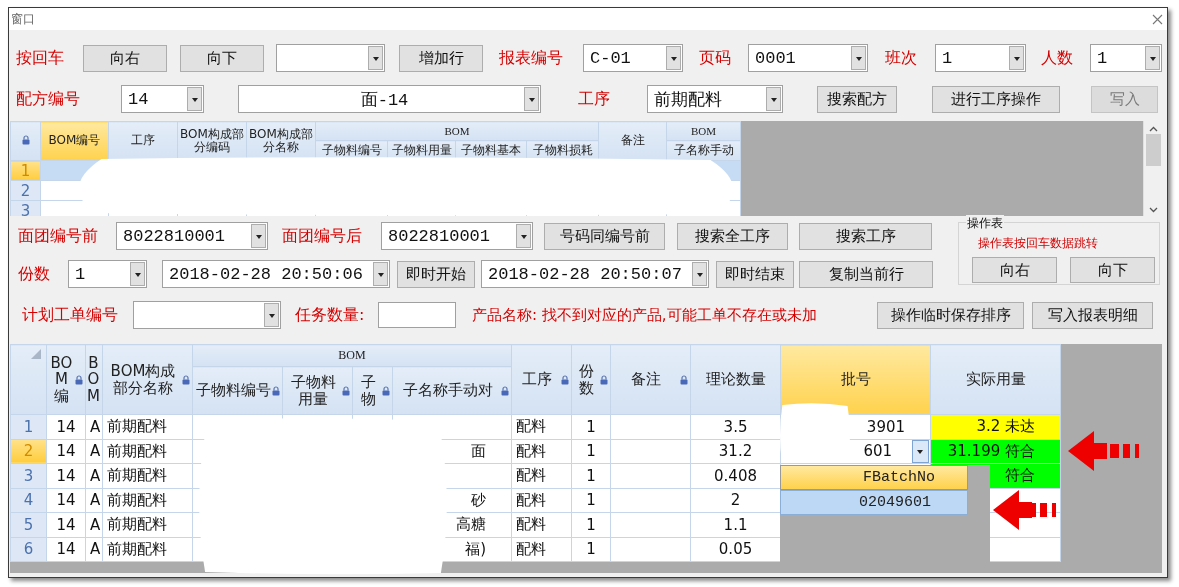 This screenshot has width=1179, height=587. I want to click on scroll-down-icon, so click(1153, 210).